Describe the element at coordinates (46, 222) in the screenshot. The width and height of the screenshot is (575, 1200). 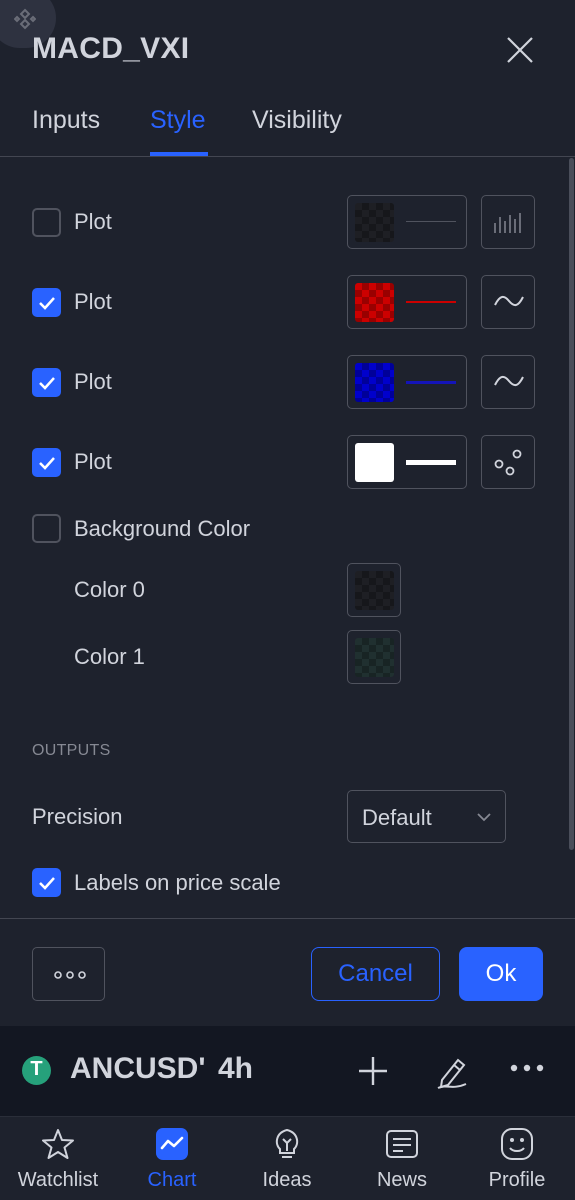
I see `plot-1-checkbox` at that location.